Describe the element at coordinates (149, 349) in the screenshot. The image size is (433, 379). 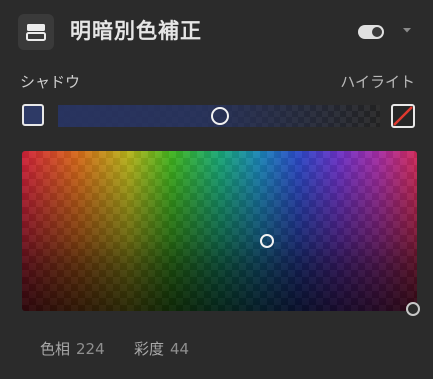
I see `saturation-label: 彩度` at that location.